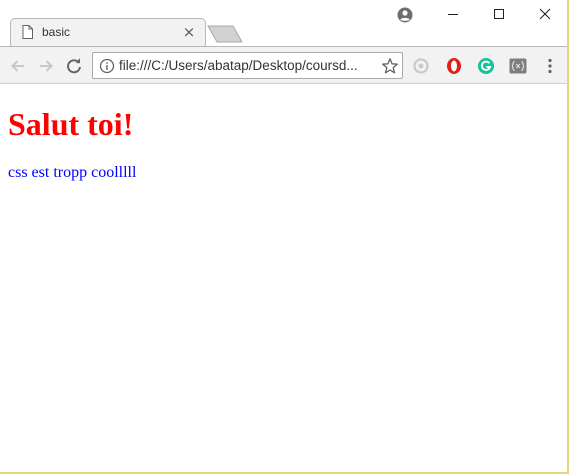 This screenshot has width=569, height=474. What do you see at coordinates (545, 15) in the screenshot?
I see `close-icon` at bounding box center [545, 15].